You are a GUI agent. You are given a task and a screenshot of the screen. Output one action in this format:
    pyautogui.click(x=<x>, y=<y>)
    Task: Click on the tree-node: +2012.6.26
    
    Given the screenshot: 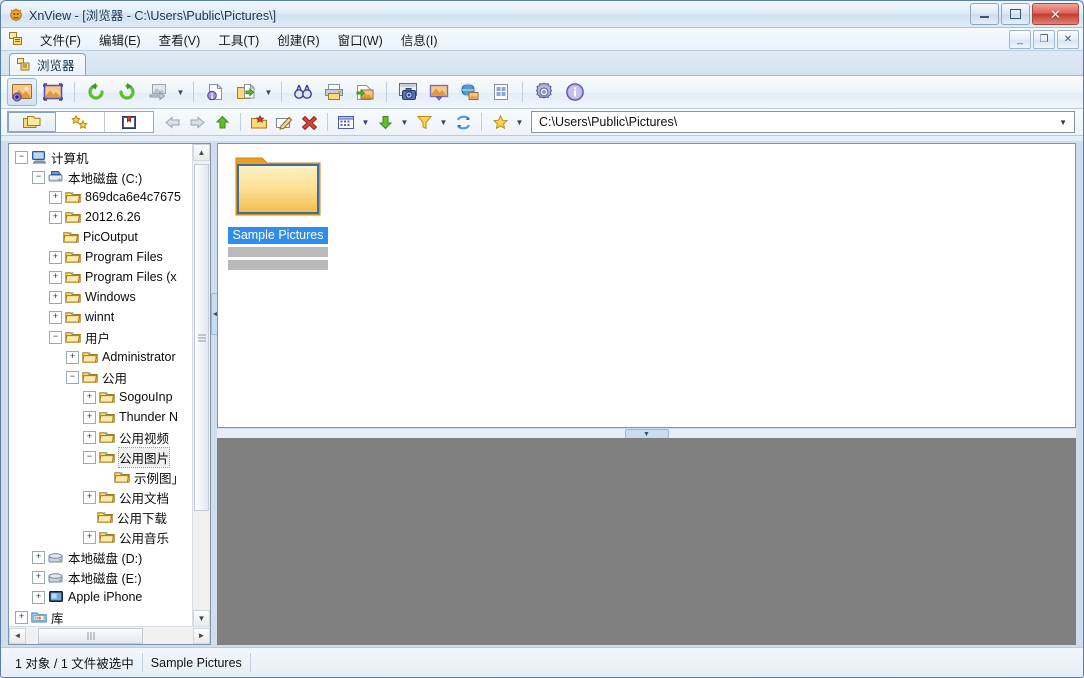 What is the action you would take?
    pyautogui.click(x=101, y=217)
    